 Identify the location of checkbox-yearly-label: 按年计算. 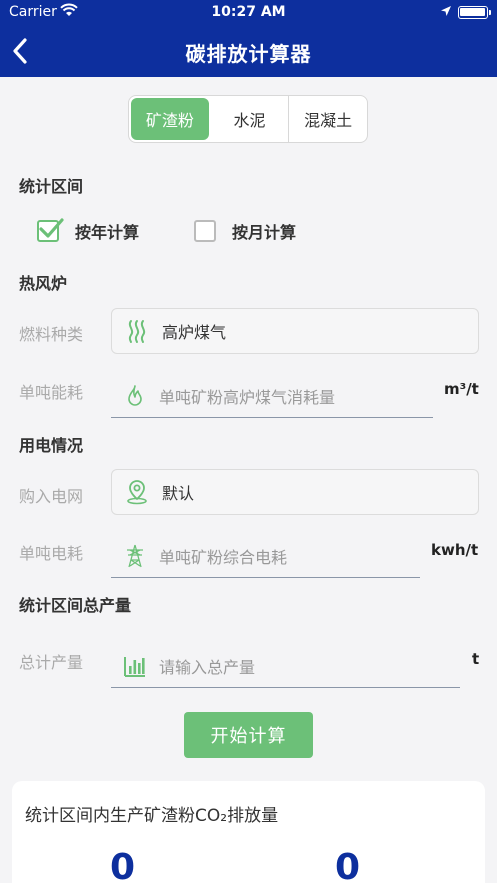
(107, 232).